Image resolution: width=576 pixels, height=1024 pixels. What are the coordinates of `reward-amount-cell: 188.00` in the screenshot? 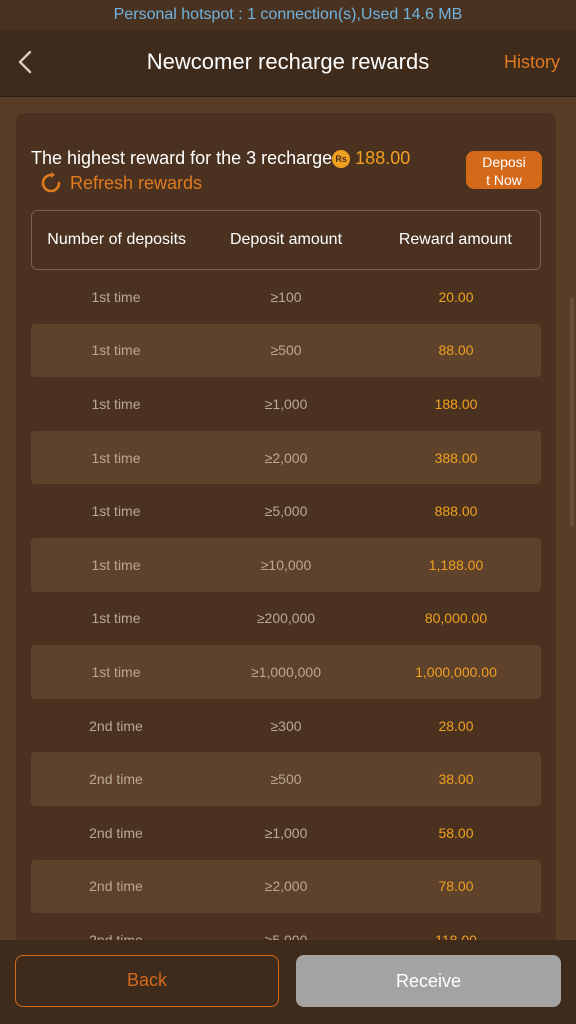 It's located at (456, 403).